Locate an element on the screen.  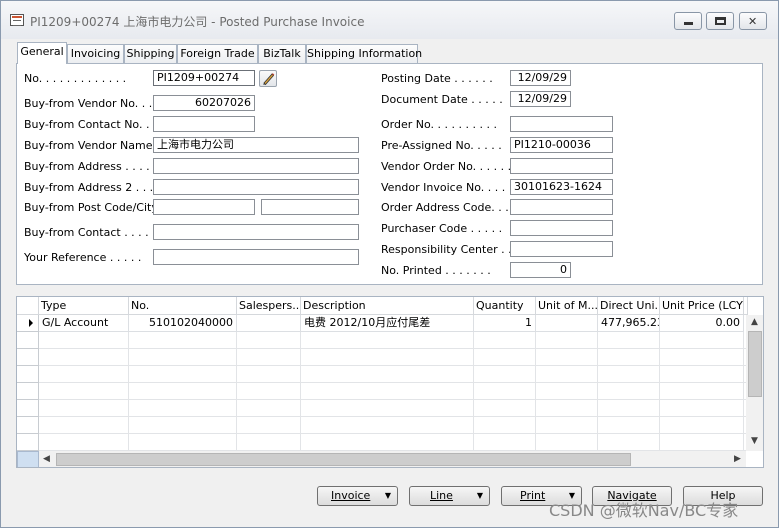
buy-from-address-2-label: Buy-from Address 2 . . . . is located at coordinates (92, 187).